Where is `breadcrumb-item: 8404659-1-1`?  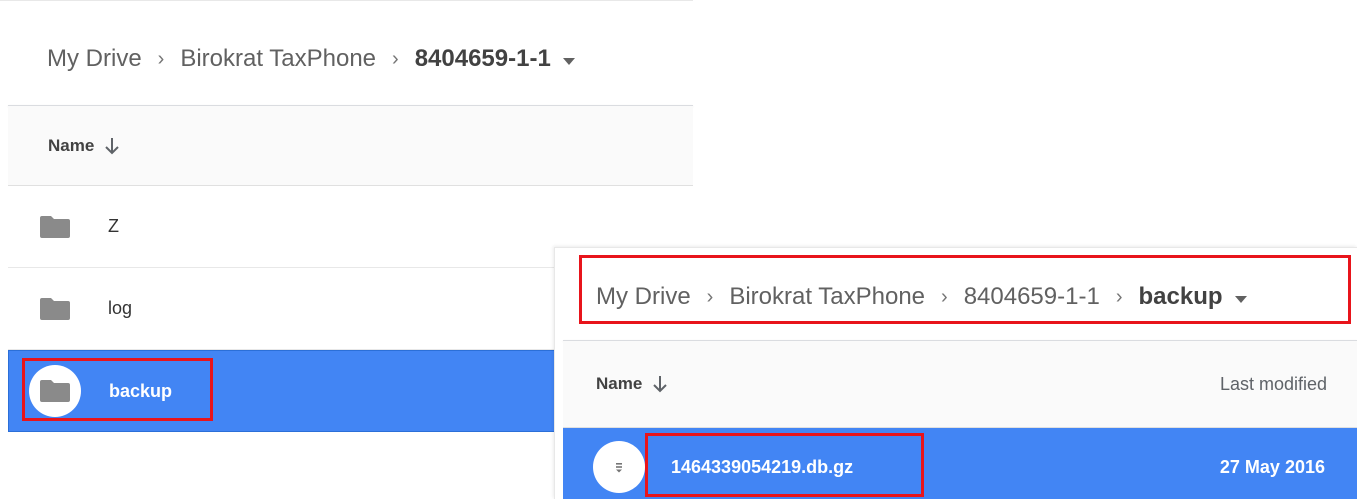
breadcrumb-item: 8404659-1-1 is located at coordinates (1032, 297).